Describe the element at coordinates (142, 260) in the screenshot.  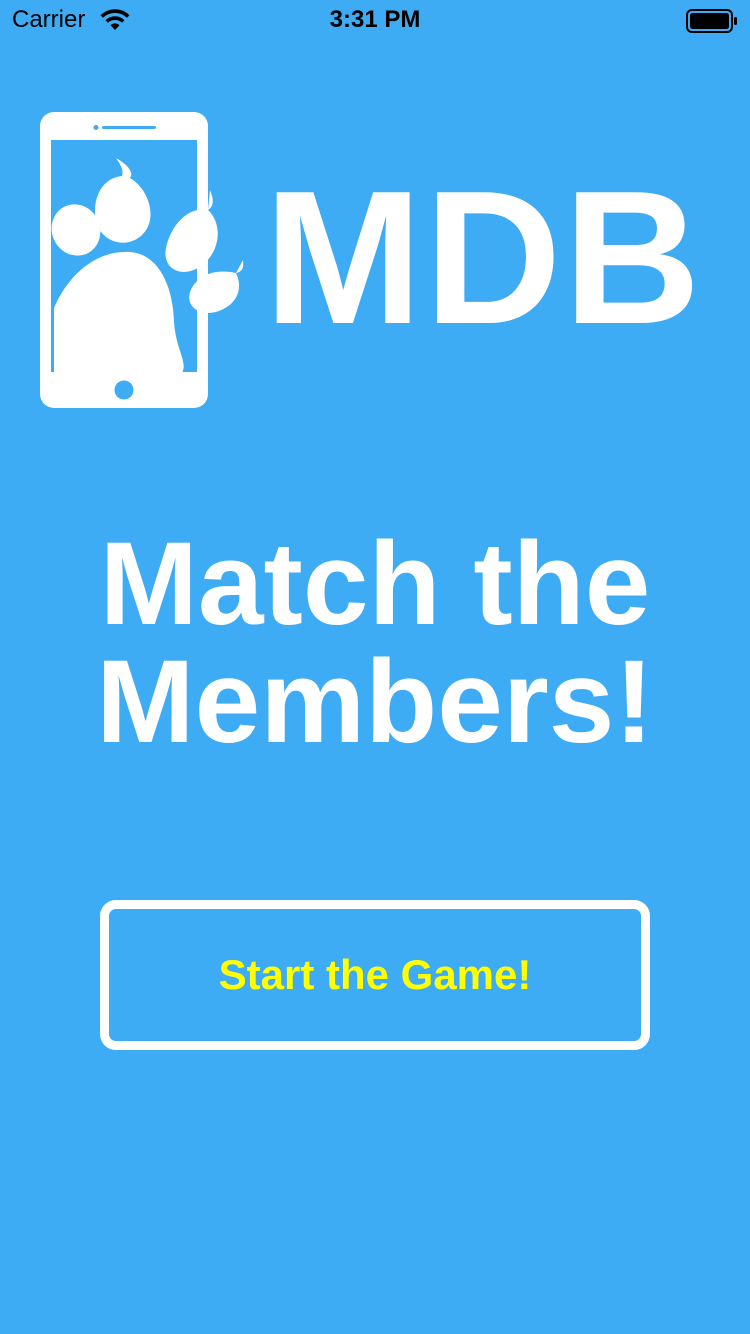
I see `phone-paw-icon` at that location.